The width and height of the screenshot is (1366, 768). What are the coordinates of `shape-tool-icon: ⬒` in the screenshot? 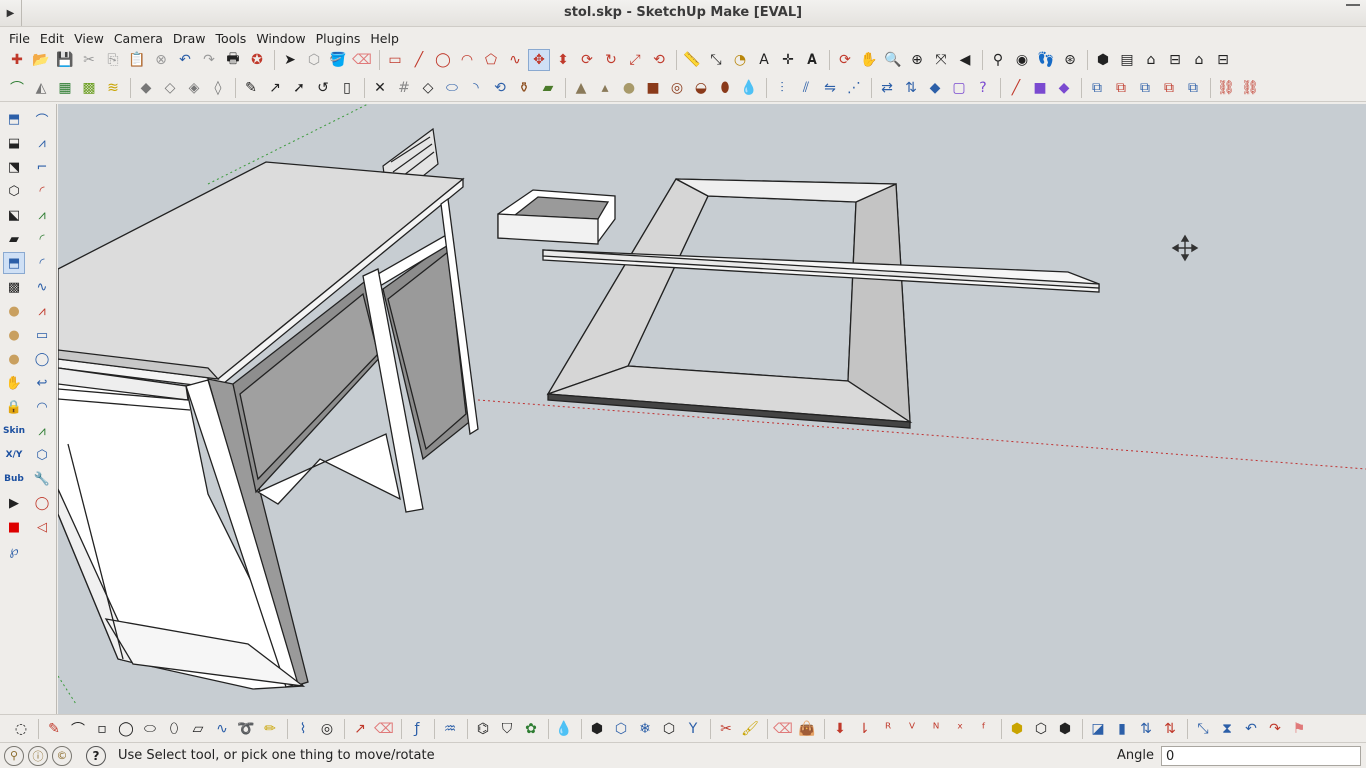 It's located at (14, 119).